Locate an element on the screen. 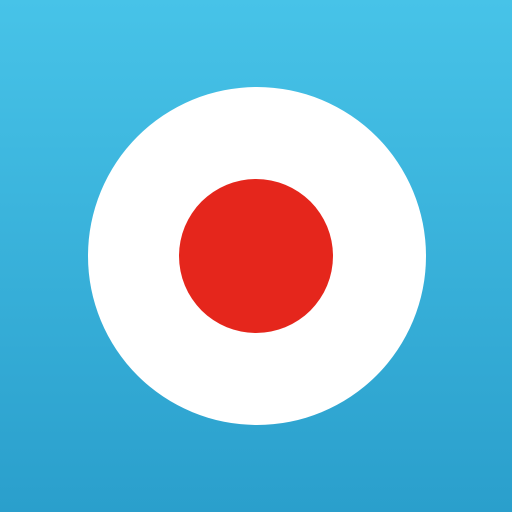  inner-red-dot is located at coordinates (256, 256).